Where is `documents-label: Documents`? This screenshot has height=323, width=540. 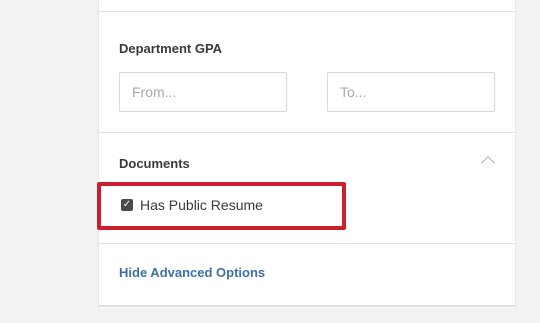 documents-label: Documents is located at coordinates (154, 163).